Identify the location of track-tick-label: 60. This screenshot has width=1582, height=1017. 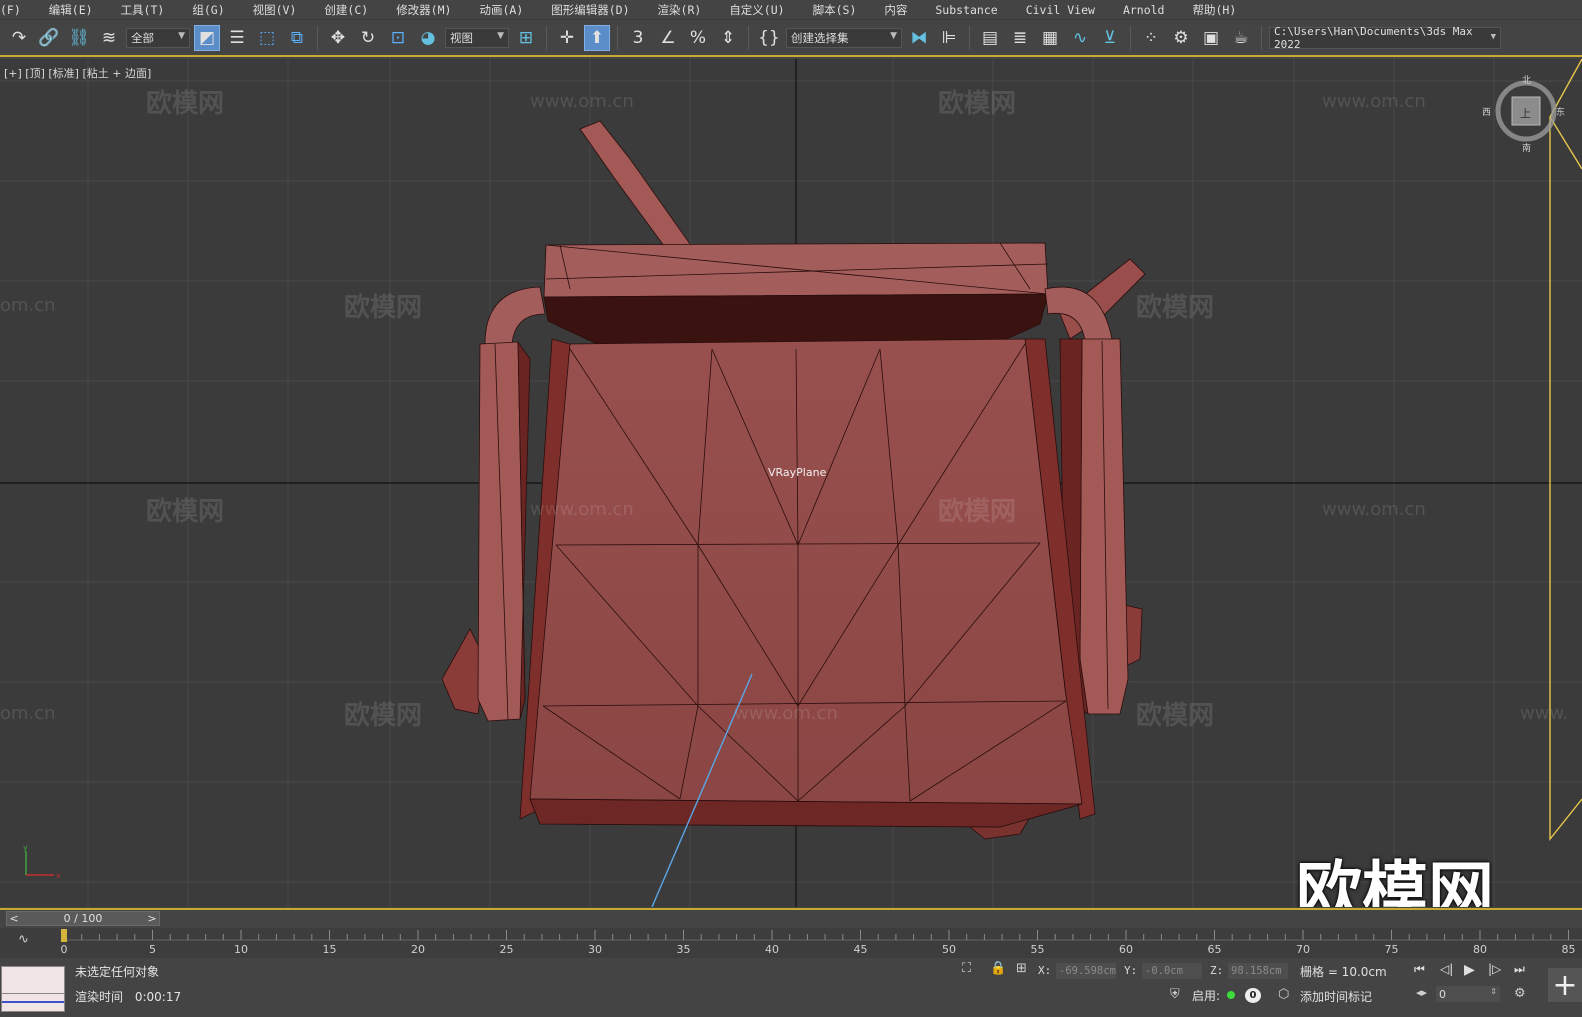
(1126, 949).